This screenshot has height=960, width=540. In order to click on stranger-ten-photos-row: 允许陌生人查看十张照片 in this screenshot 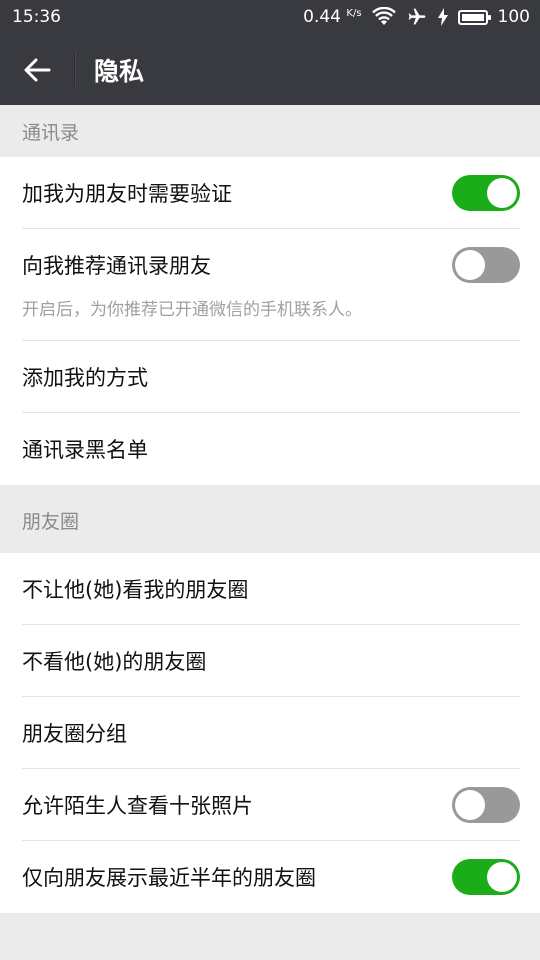, I will do `click(271, 805)`.